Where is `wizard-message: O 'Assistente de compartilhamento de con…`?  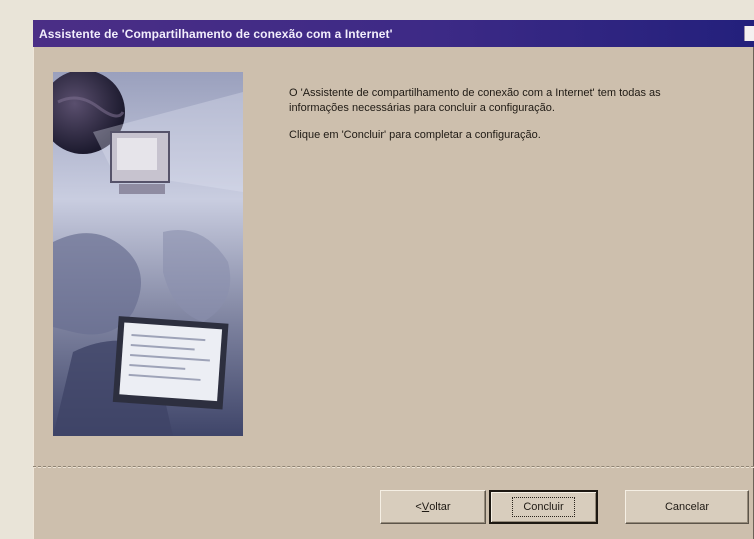 wizard-message: O 'Assistente de compartilhamento de con… is located at coordinates (504, 120).